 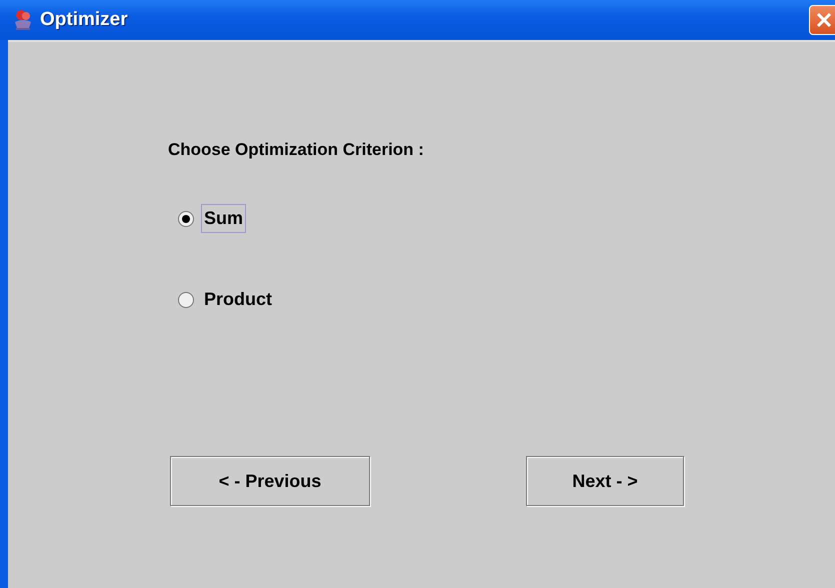 I want to click on next-button: Next - >, so click(x=605, y=481).